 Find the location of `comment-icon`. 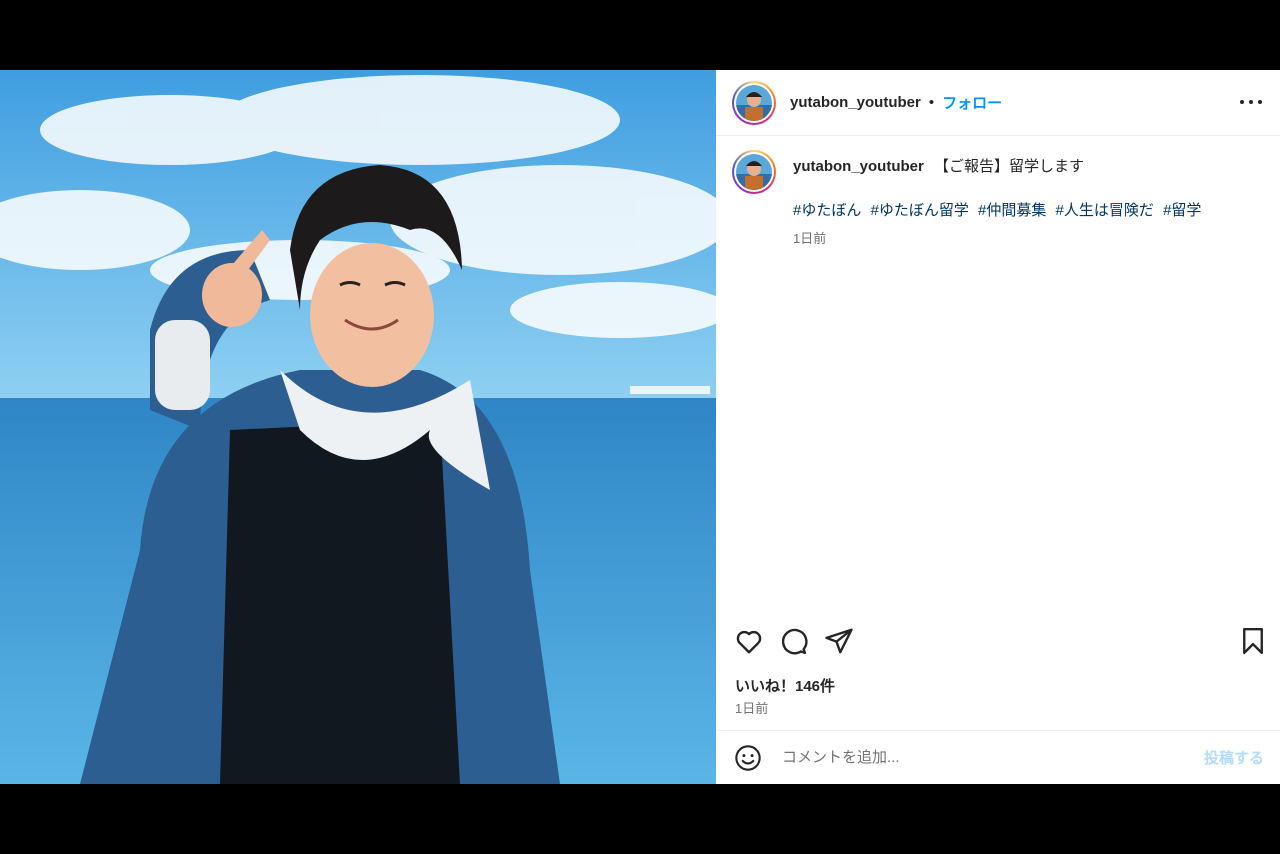

comment-icon is located at coordinates (793, 641).